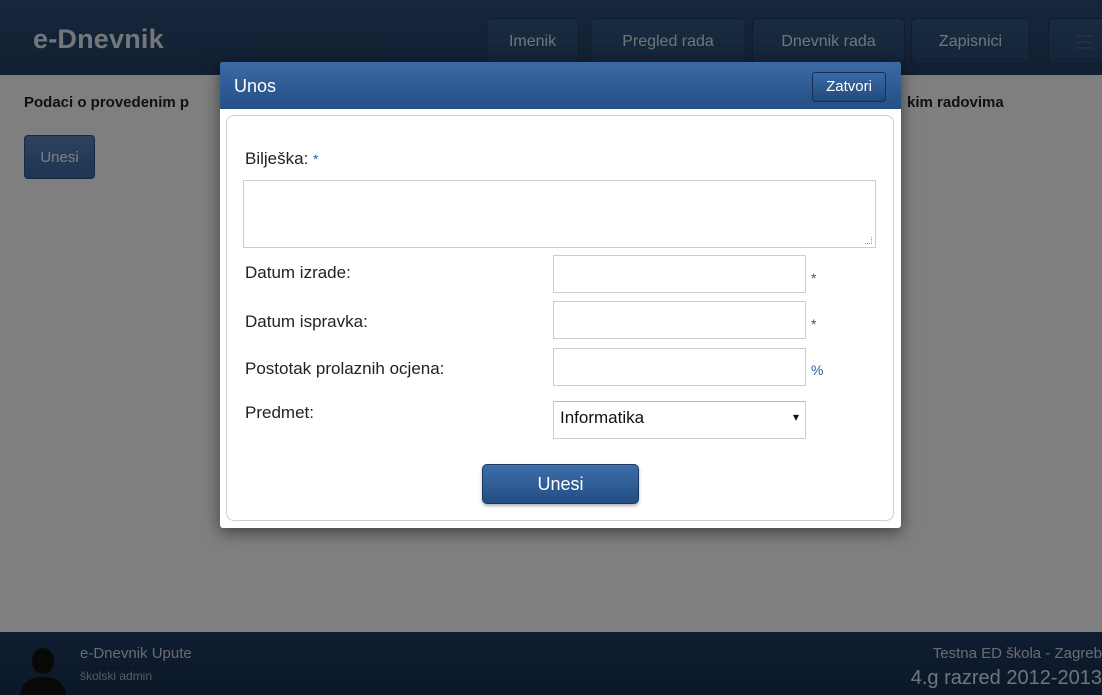 The height and width of the screenshot is (695, 1102). Describe the element at coordinates (277, 158) in the screenshot. I see `note-label-text: Bilješka:` at that location.